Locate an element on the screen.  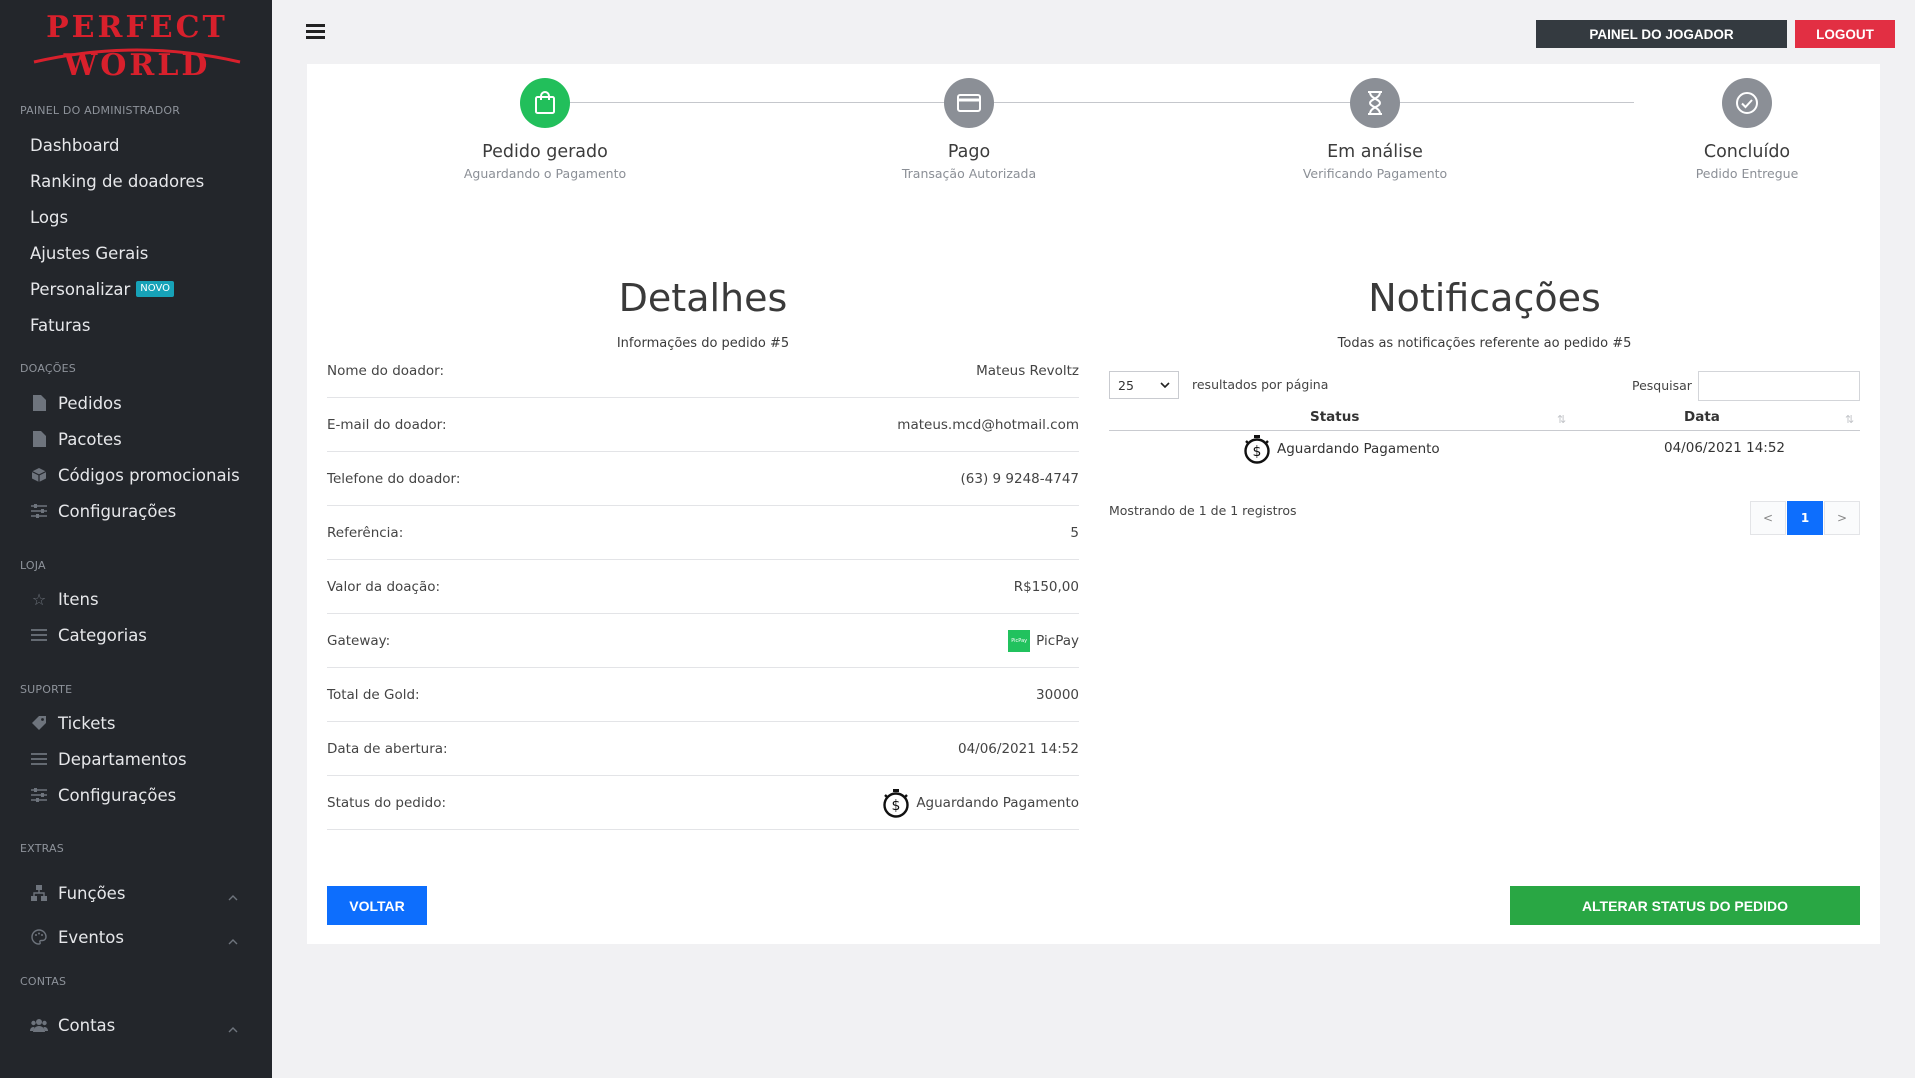
sidebar-item-configuracoes-suporte: Configurações is located at coordinates (136, 795).